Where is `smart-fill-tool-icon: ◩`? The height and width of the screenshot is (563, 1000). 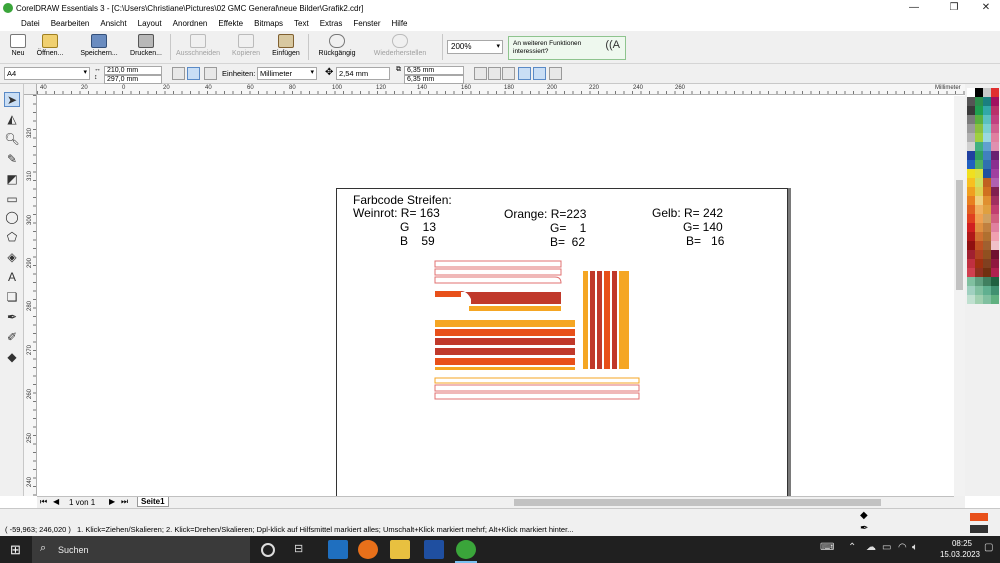
smart-fill-tool-icon: ◩ is located at coordinates (12, 179).